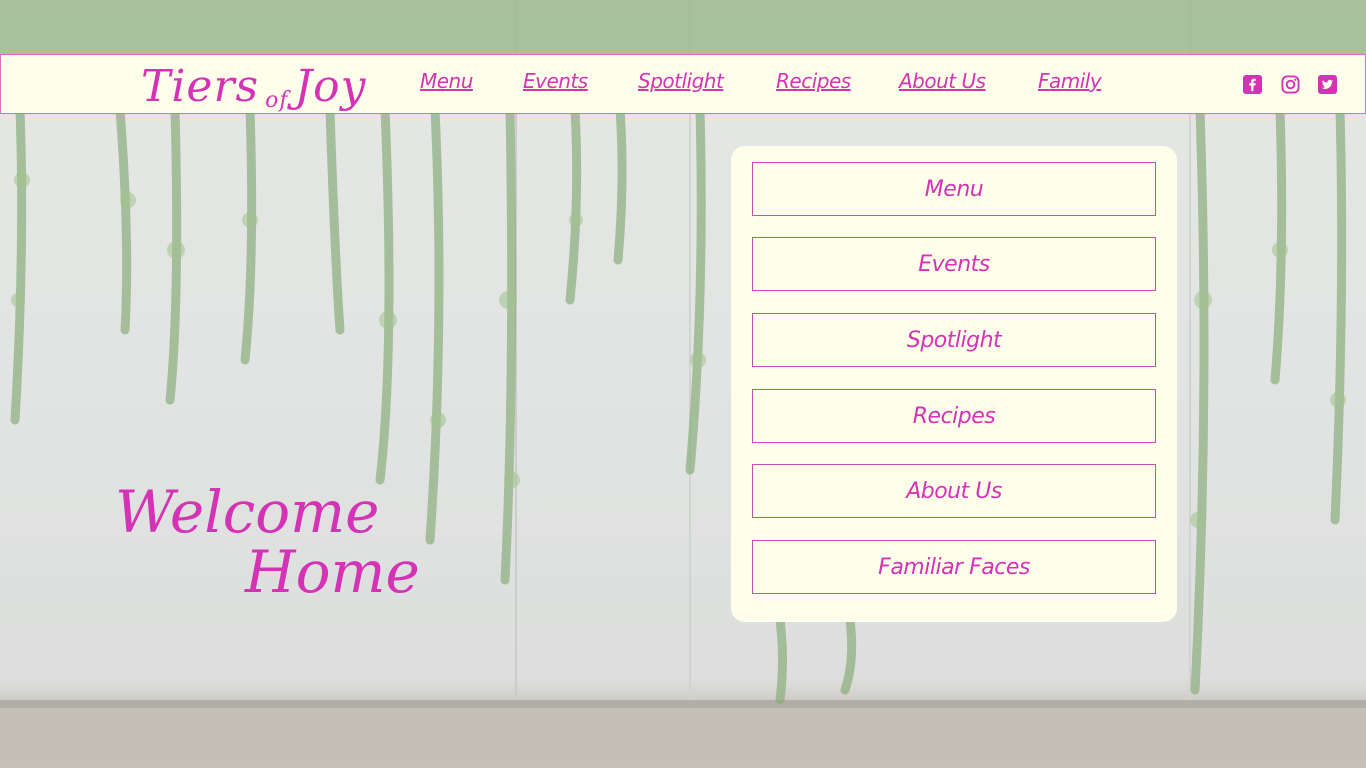  Describe the element at coordinates (277, 100) in the screenshot. I see `logo-word-of: of` at that location.